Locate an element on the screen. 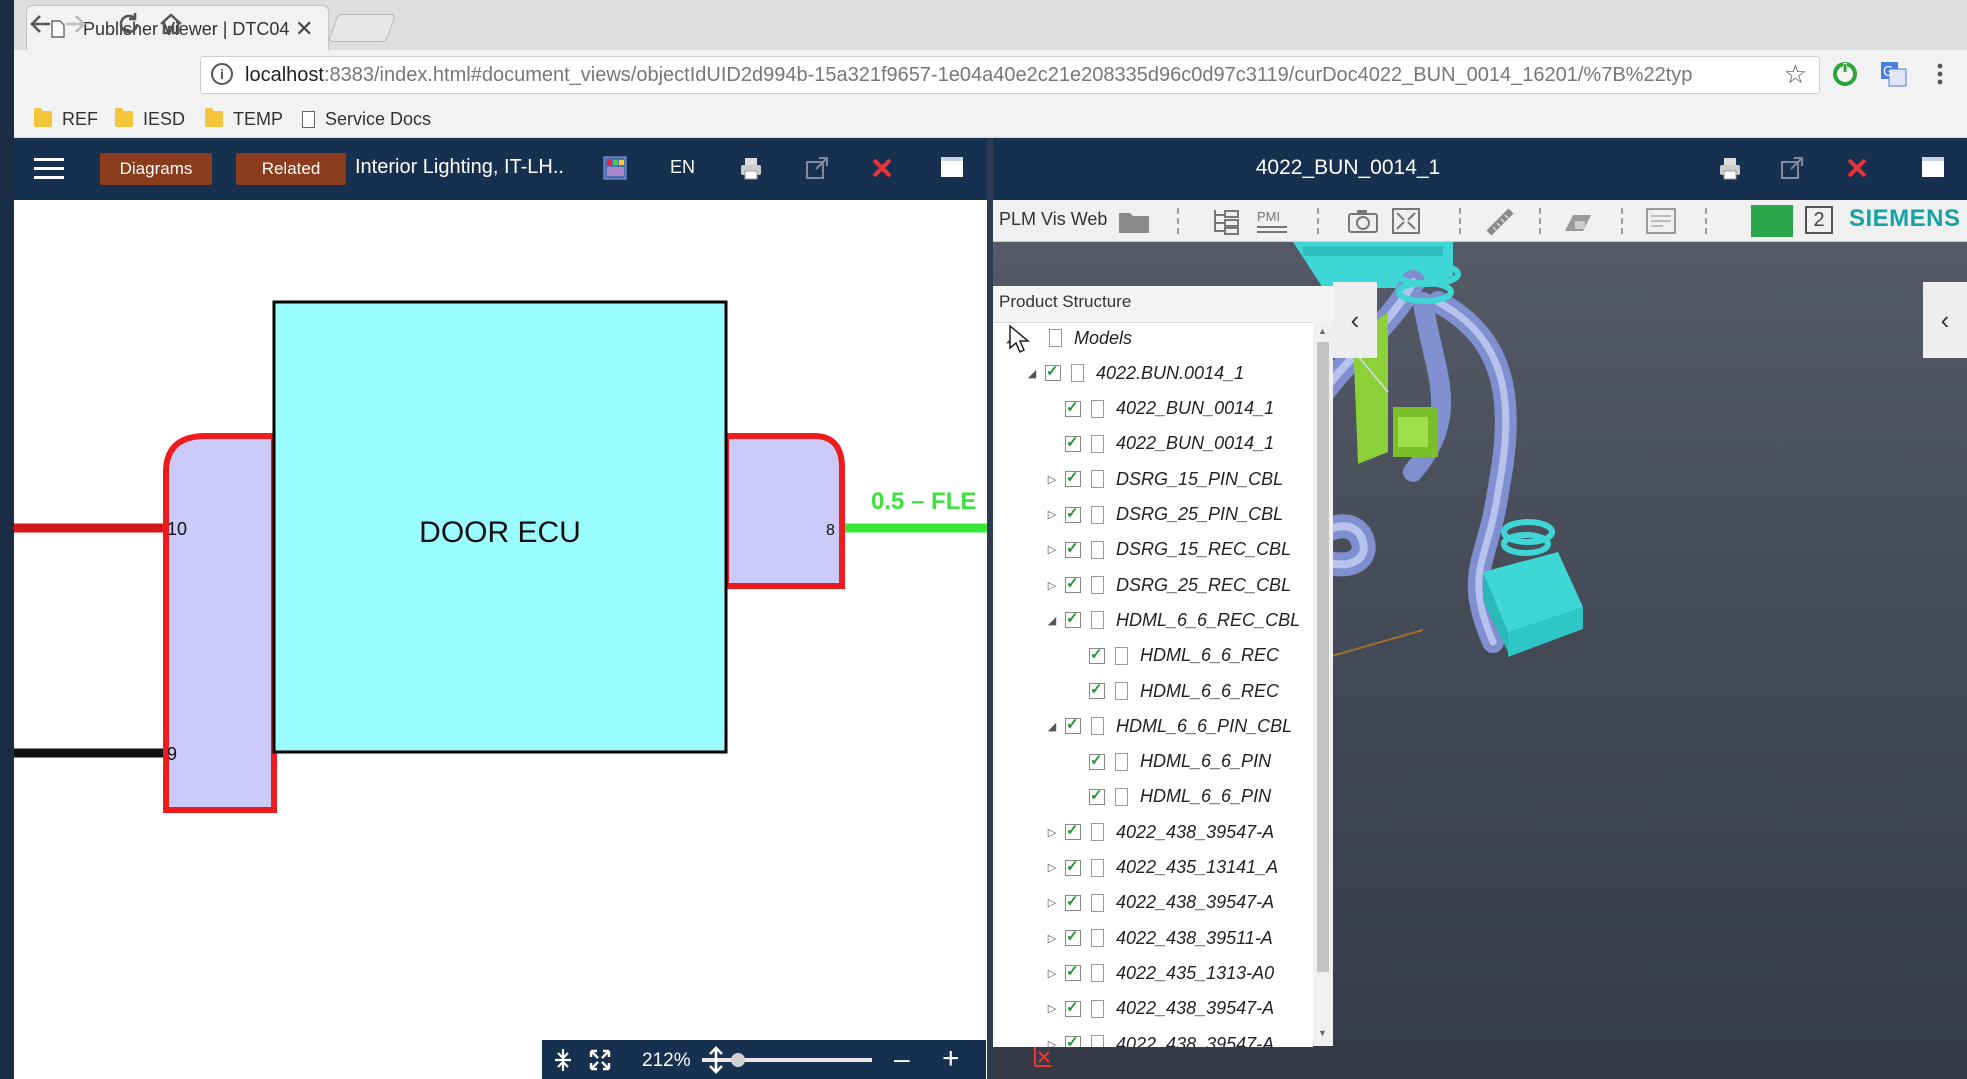 The height and width of the screenshot is (1079, 1967). tree-row: ◢ HDML_6_6_REC_CBL is located at coordinates (1172, 620).